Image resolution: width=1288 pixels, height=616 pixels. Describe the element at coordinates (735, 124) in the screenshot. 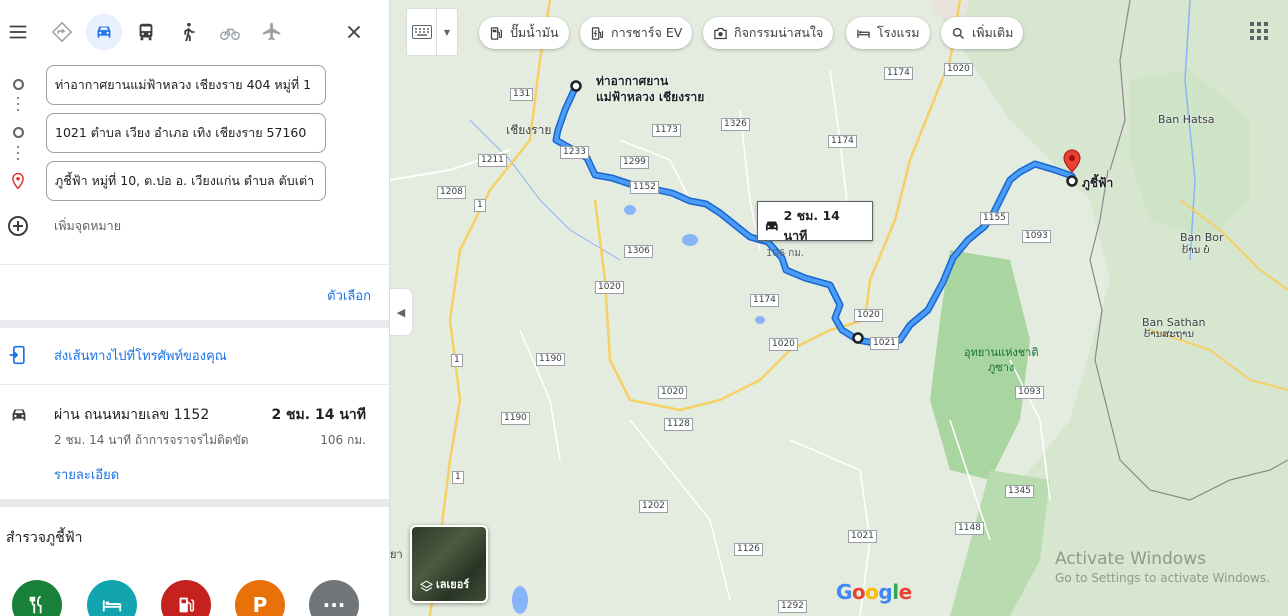

I see `road-shield: 1326` at that location.